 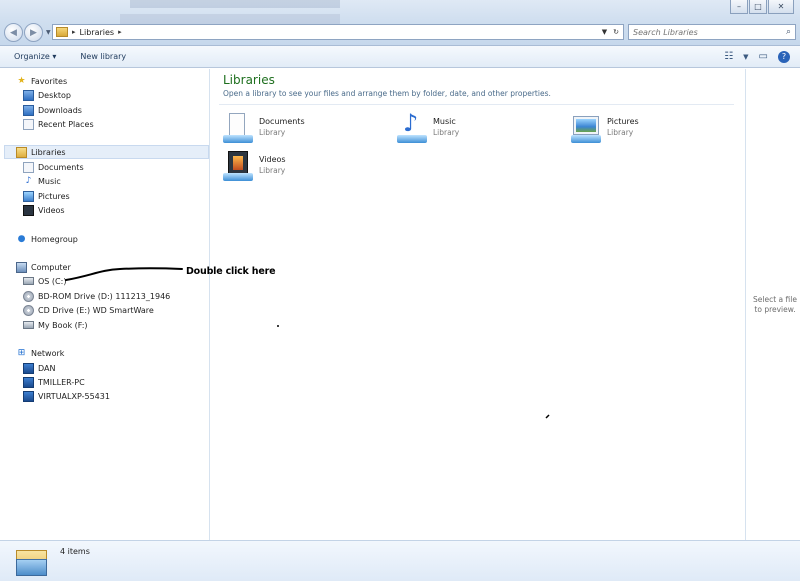 I want to click on refresh-icon: ↻, so click(x=616, y=32).